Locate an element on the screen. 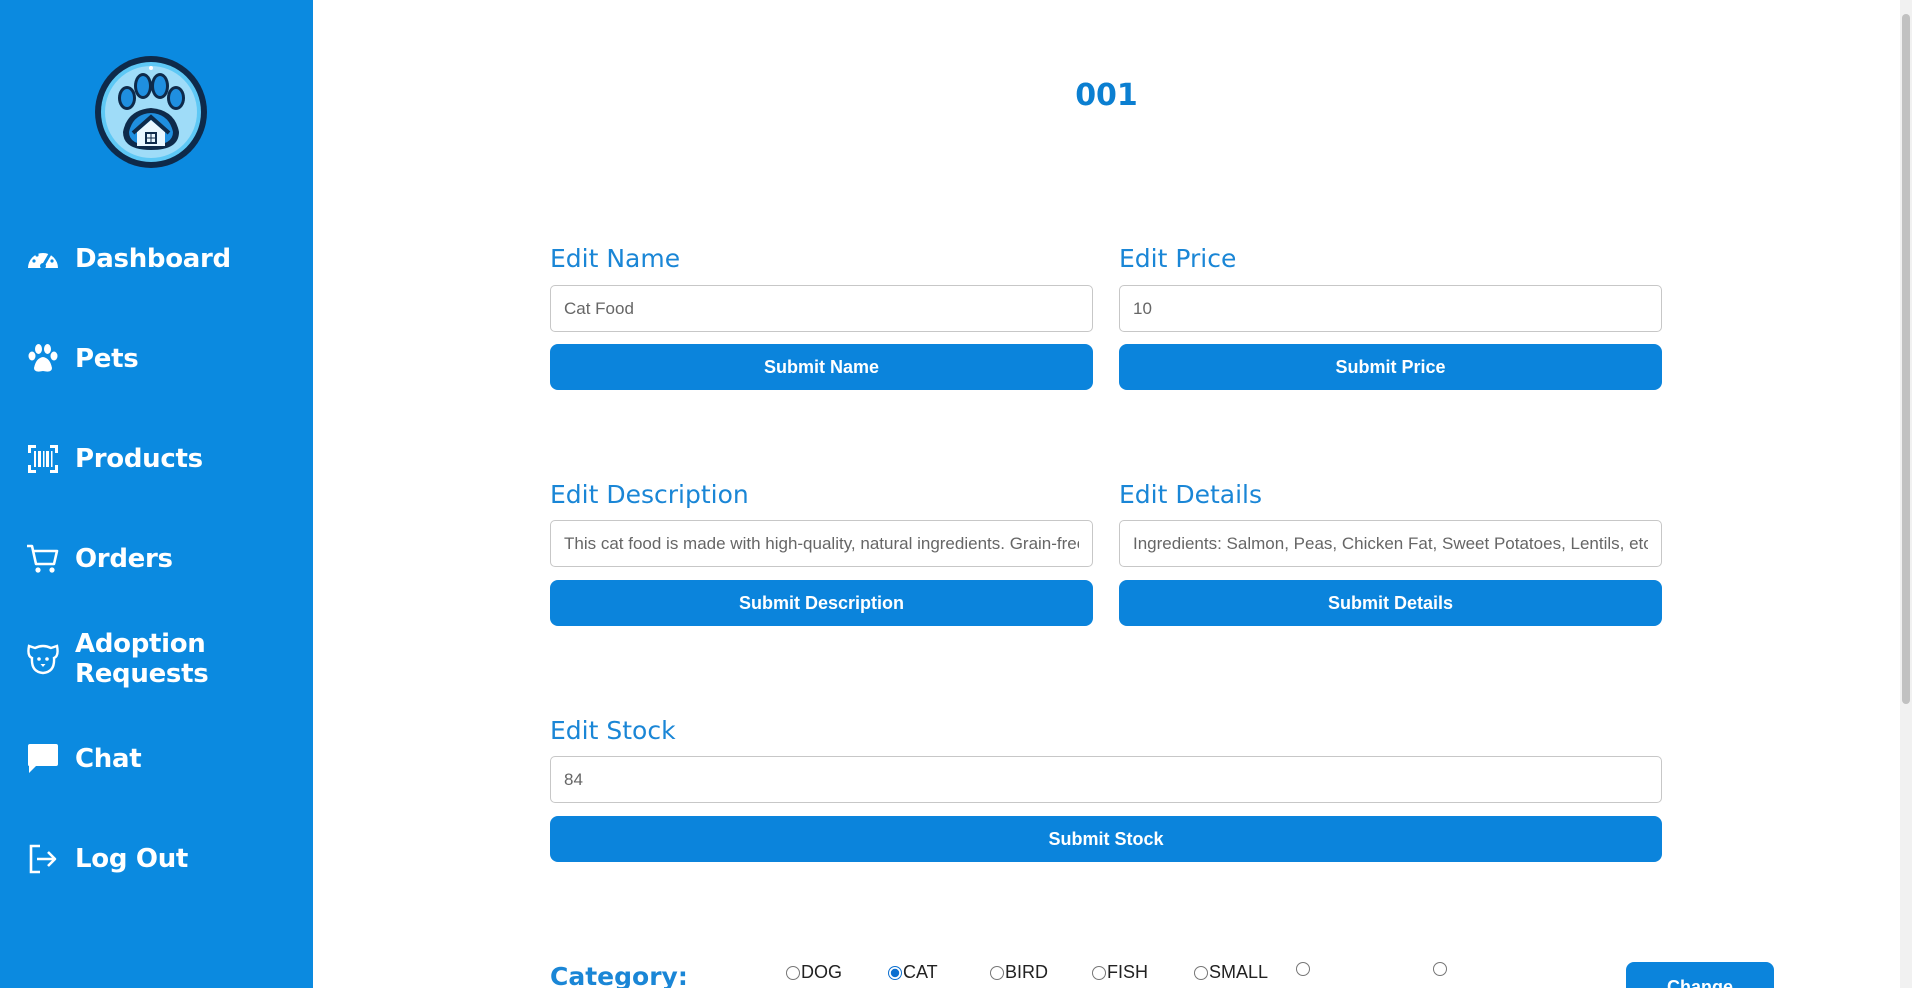  sidebar-item-chat: Chat is located at coordinates (84, 759).